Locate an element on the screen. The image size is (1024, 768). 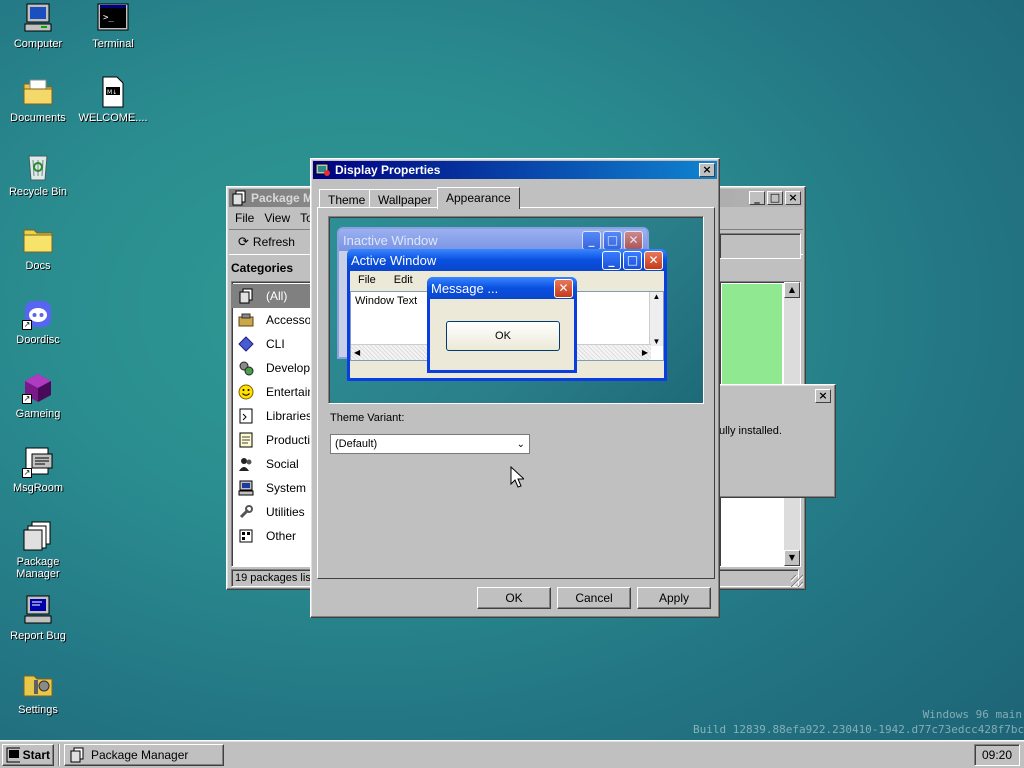
preview-active-title: Active Window is located at coordinates (394, 260).